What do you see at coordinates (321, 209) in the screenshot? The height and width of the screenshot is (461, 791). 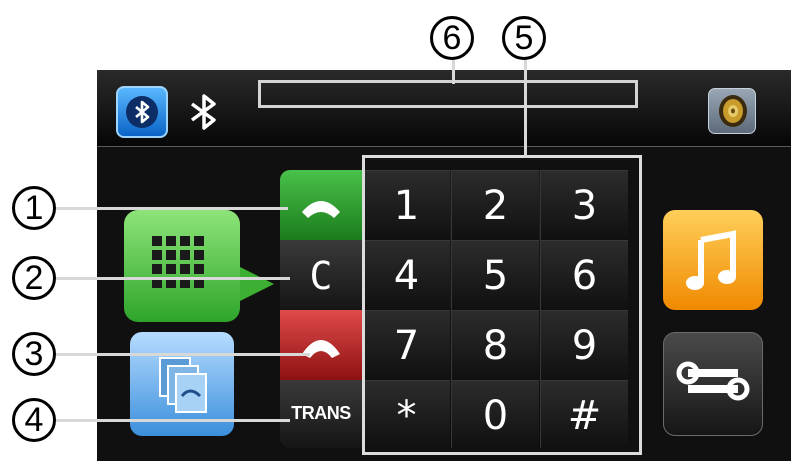 I see `phone-answer-icon` at bounding box center [321, 209].